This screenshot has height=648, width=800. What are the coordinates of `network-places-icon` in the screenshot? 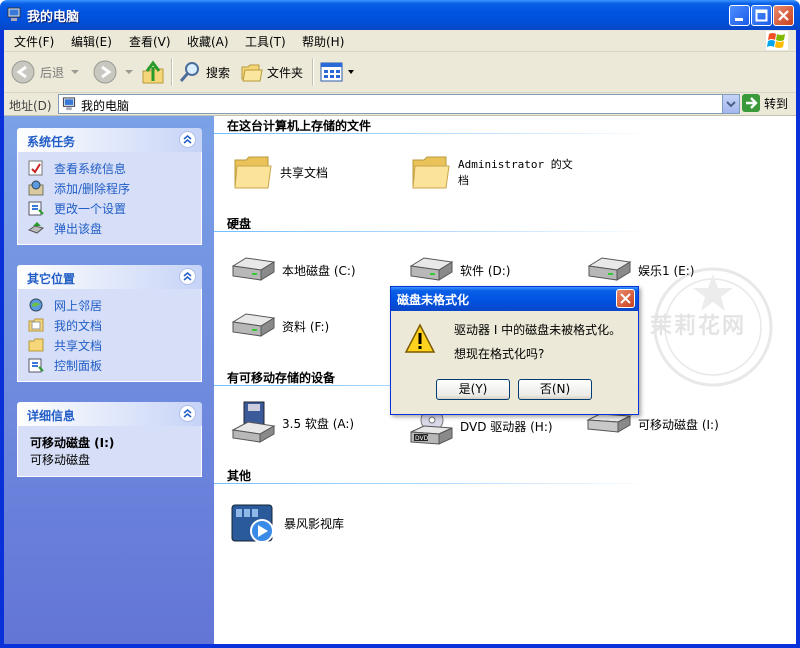 It's located at (36, 305).